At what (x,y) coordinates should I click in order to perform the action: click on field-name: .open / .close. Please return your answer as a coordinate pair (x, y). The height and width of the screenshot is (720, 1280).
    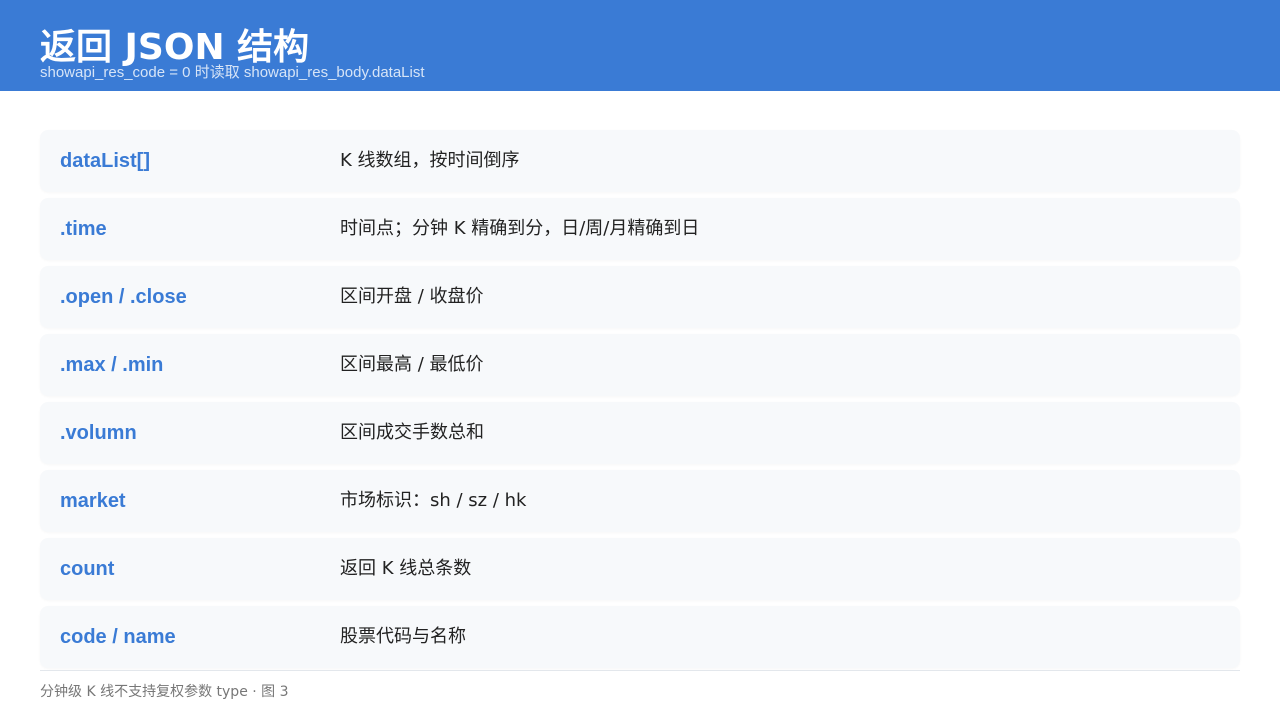
    Looking at the image, I should click on (123, 297).